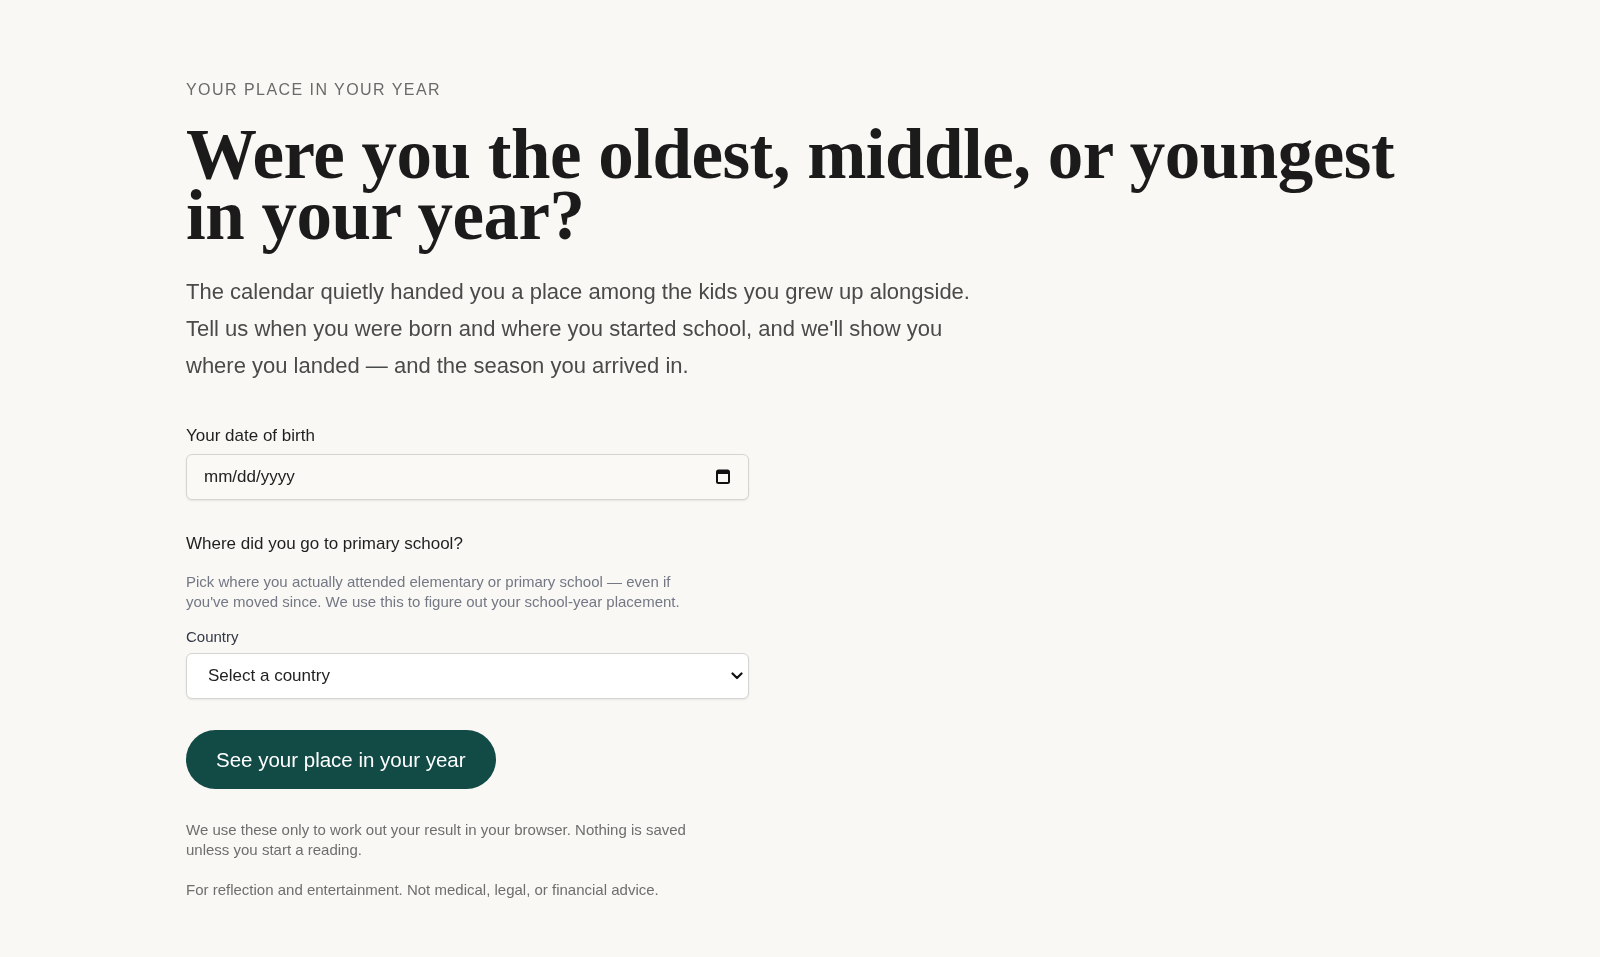 This screenshot has width=1600, height=957. What do you see at coordinates (467, 676) in the screenshot?
I see `country-select: Select a country` at bounding box center [467, 676].